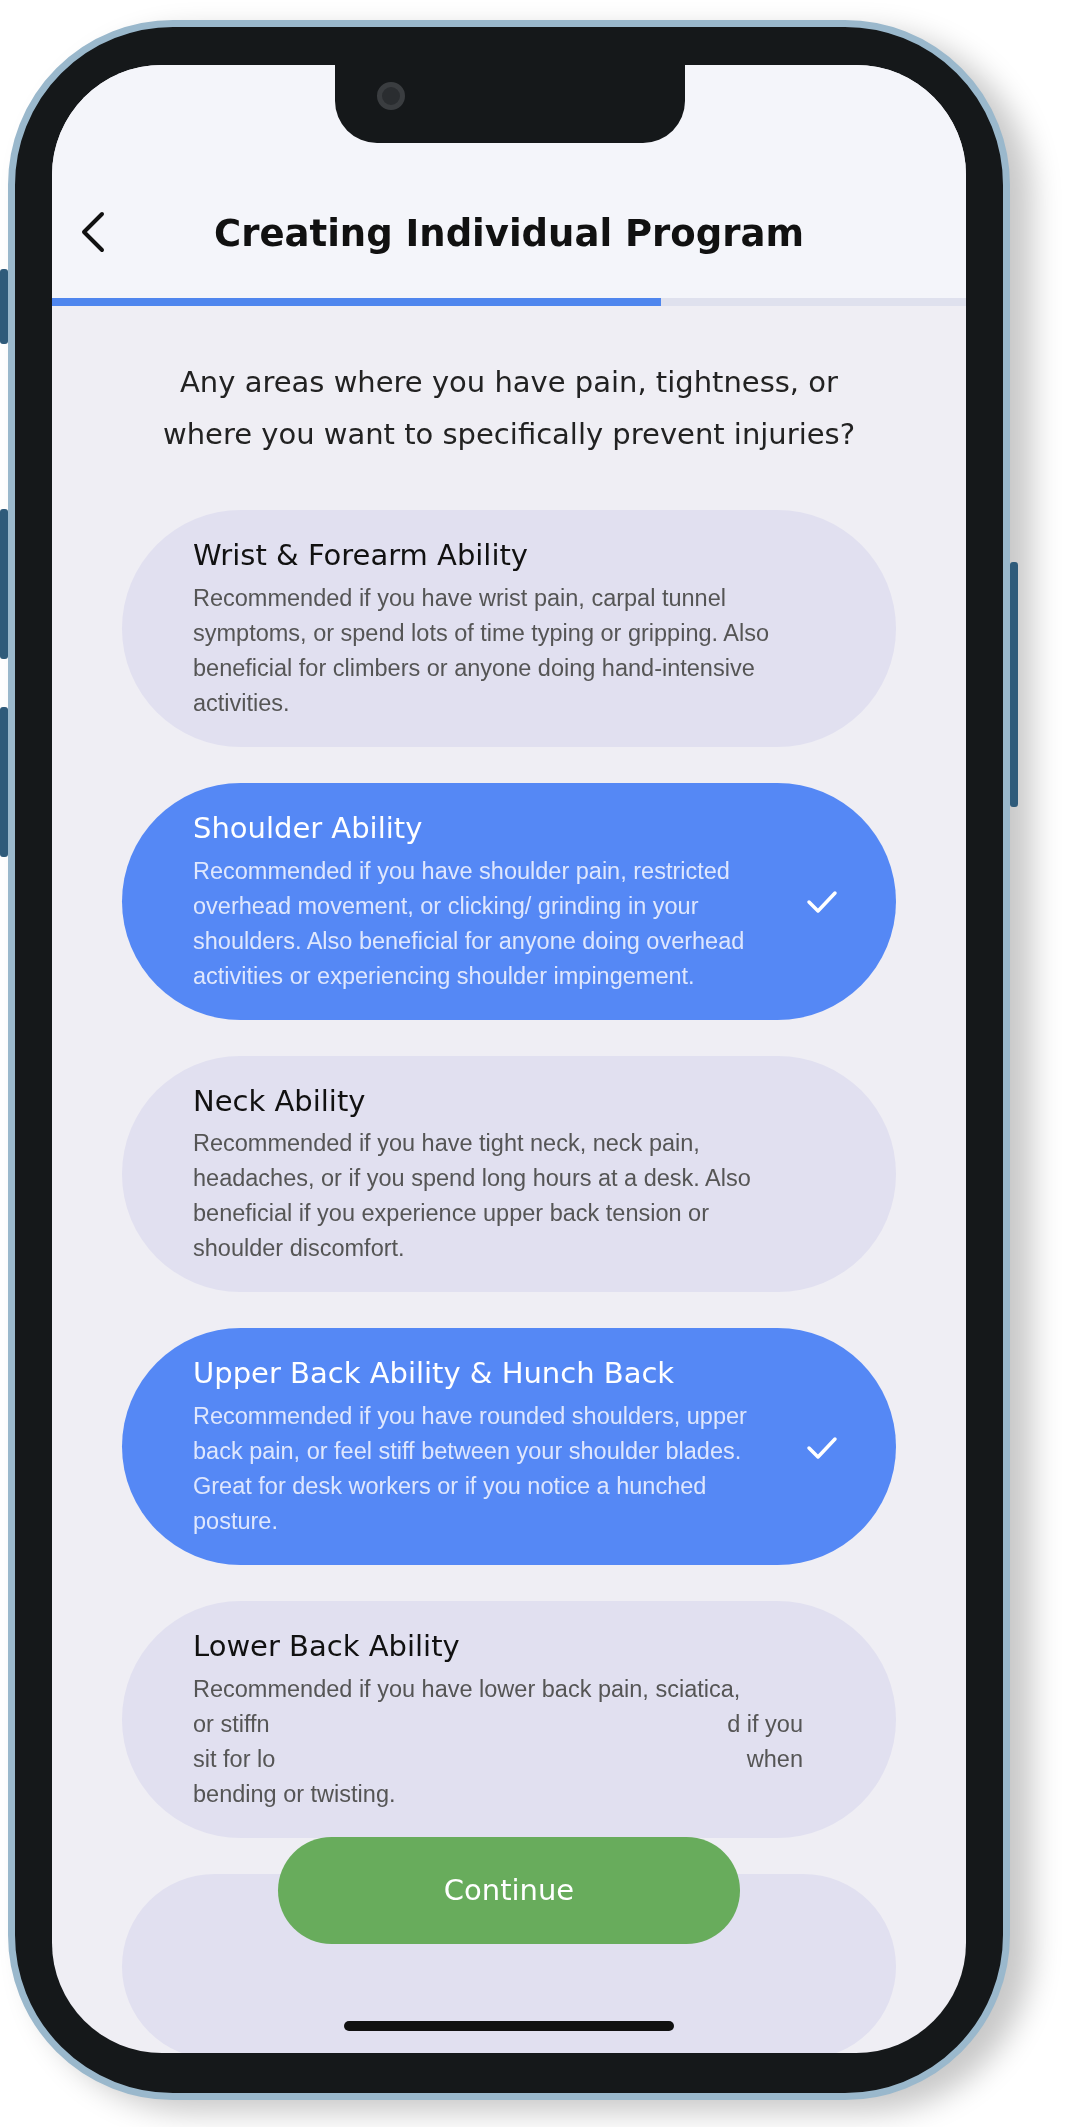  What do you see at coordinates (294, 1794) in the screenshot?
I see `description-fragment: bending or twisting.` at bounding box center [294, 1794].